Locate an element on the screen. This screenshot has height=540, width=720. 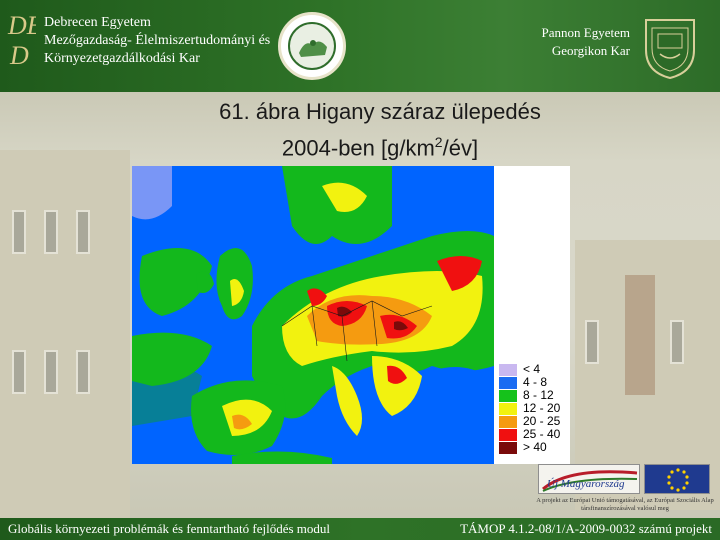
legend-label: > 40 is located at coordinates (535, 447).